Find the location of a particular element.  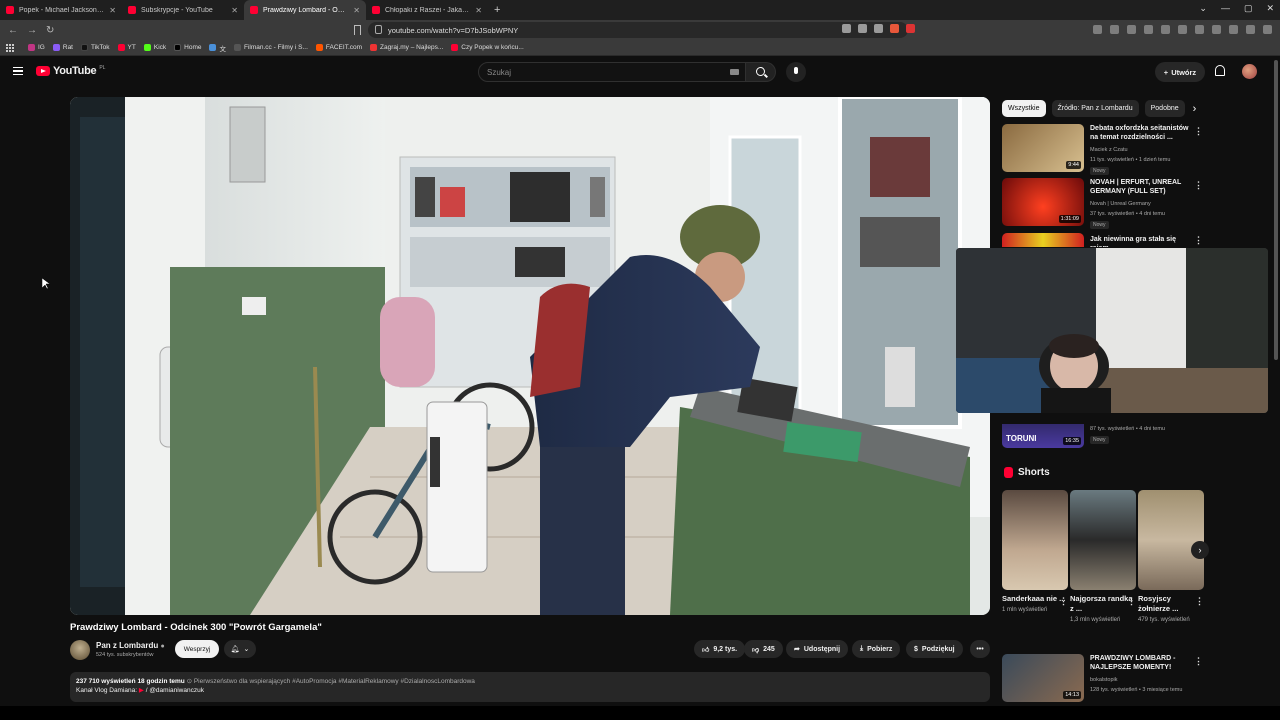

thanks-button: $ Podziękuj is located at coordinates (934, 649).